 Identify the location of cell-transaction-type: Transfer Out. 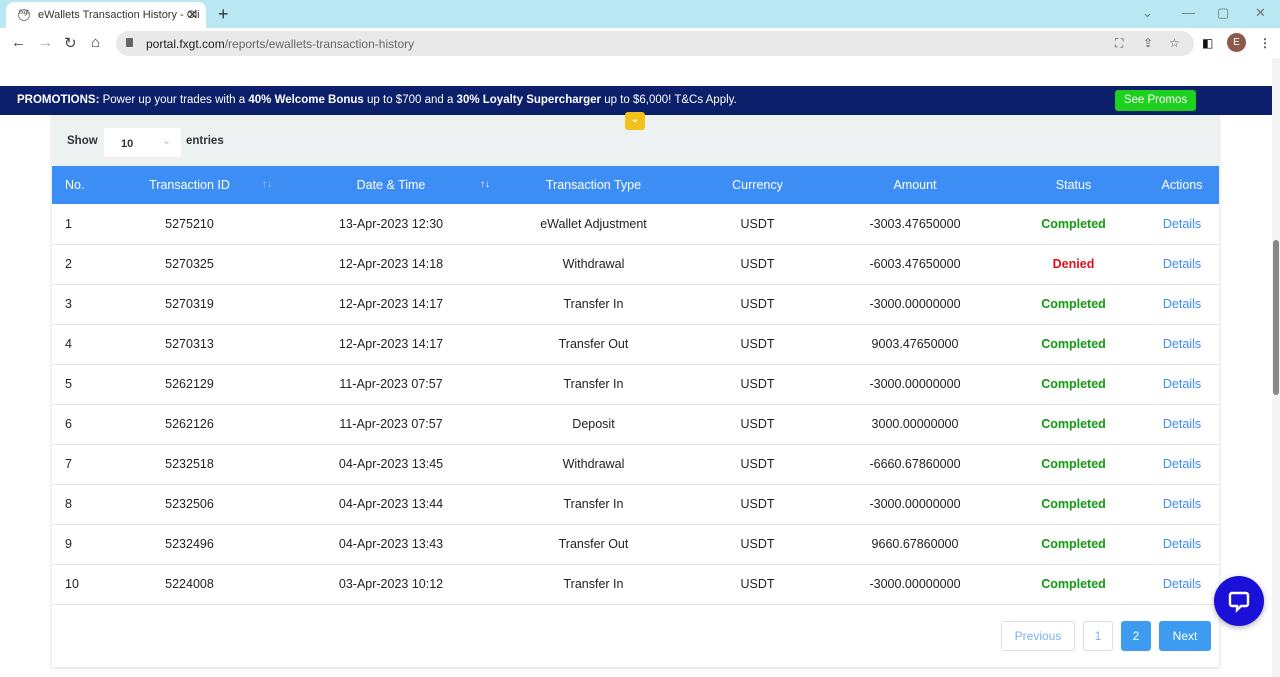
(593, 544).